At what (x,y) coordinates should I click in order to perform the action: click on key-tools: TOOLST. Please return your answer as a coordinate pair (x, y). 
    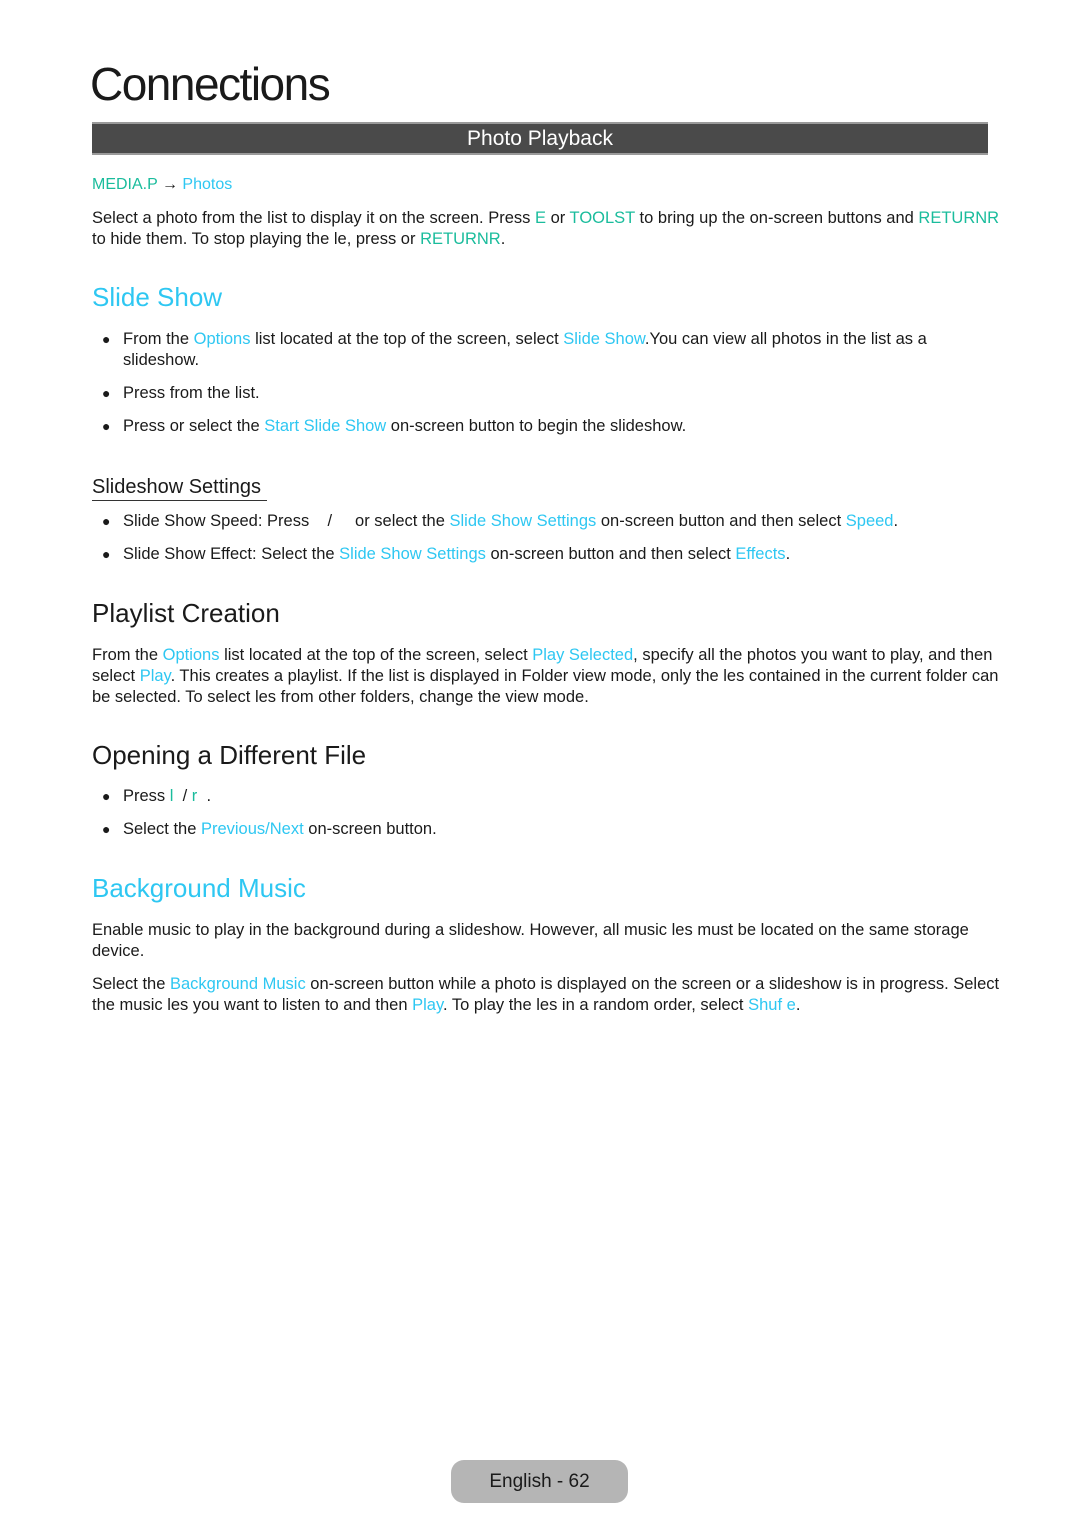
    Looking at the image, I should click on (602, 218).